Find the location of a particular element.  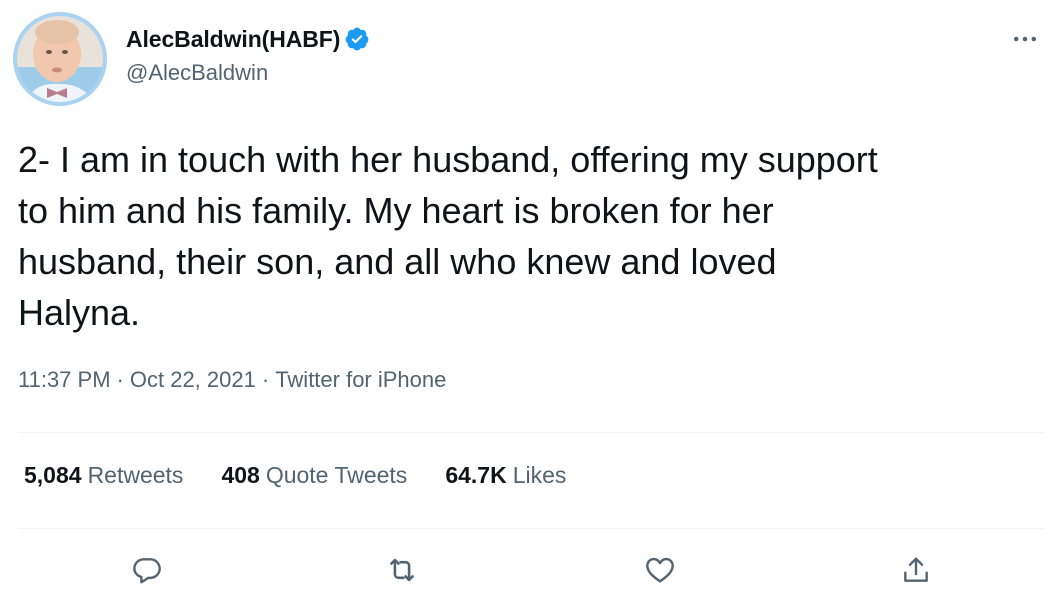

quote-tweets-label: Quote Tweets is located at coordinates (336, 475).